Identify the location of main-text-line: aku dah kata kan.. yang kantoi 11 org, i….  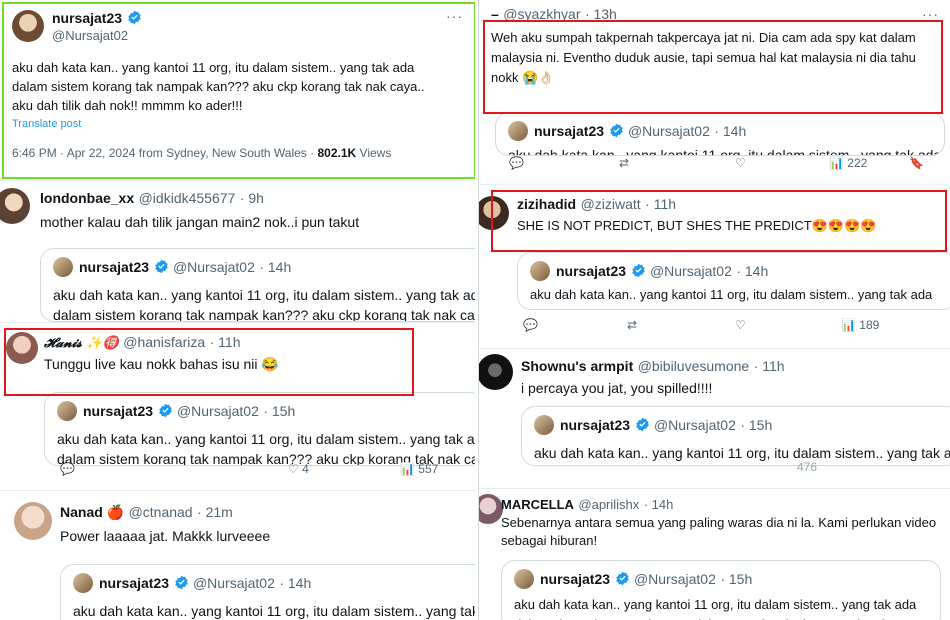
(213, 67).